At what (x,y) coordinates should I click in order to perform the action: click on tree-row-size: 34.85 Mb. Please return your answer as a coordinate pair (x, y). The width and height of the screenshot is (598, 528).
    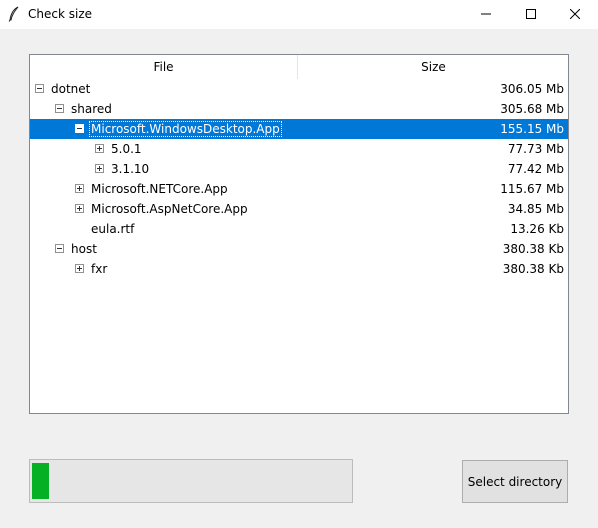
    Looking at the image, I should click on (535, 209).